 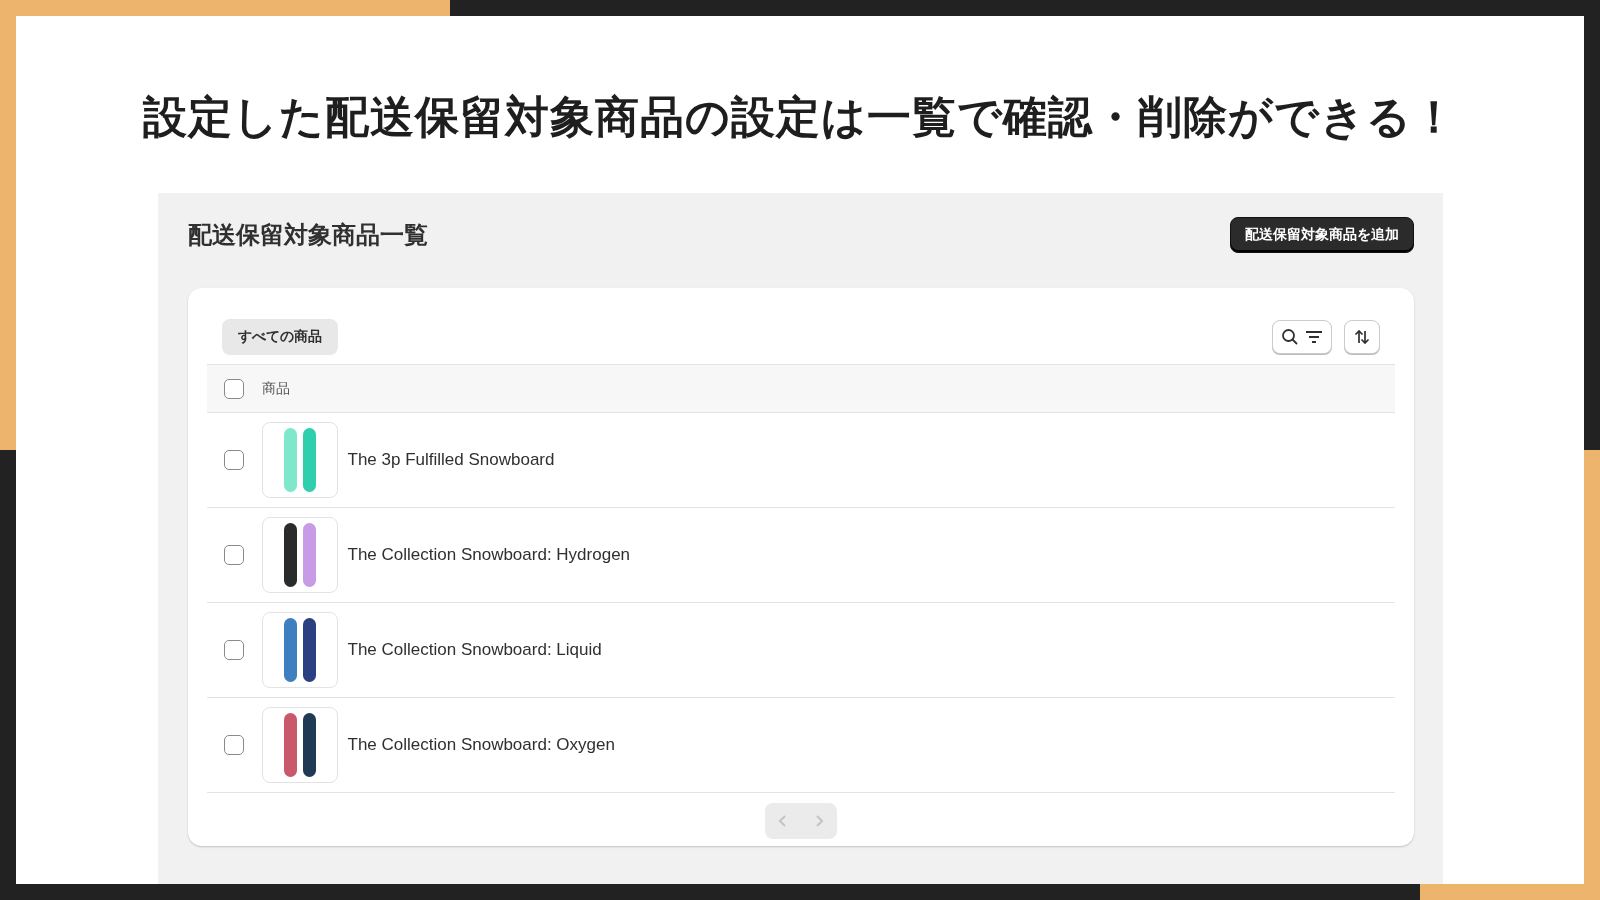 I want to click on column-header: 商品, so click(x=275, y=388).